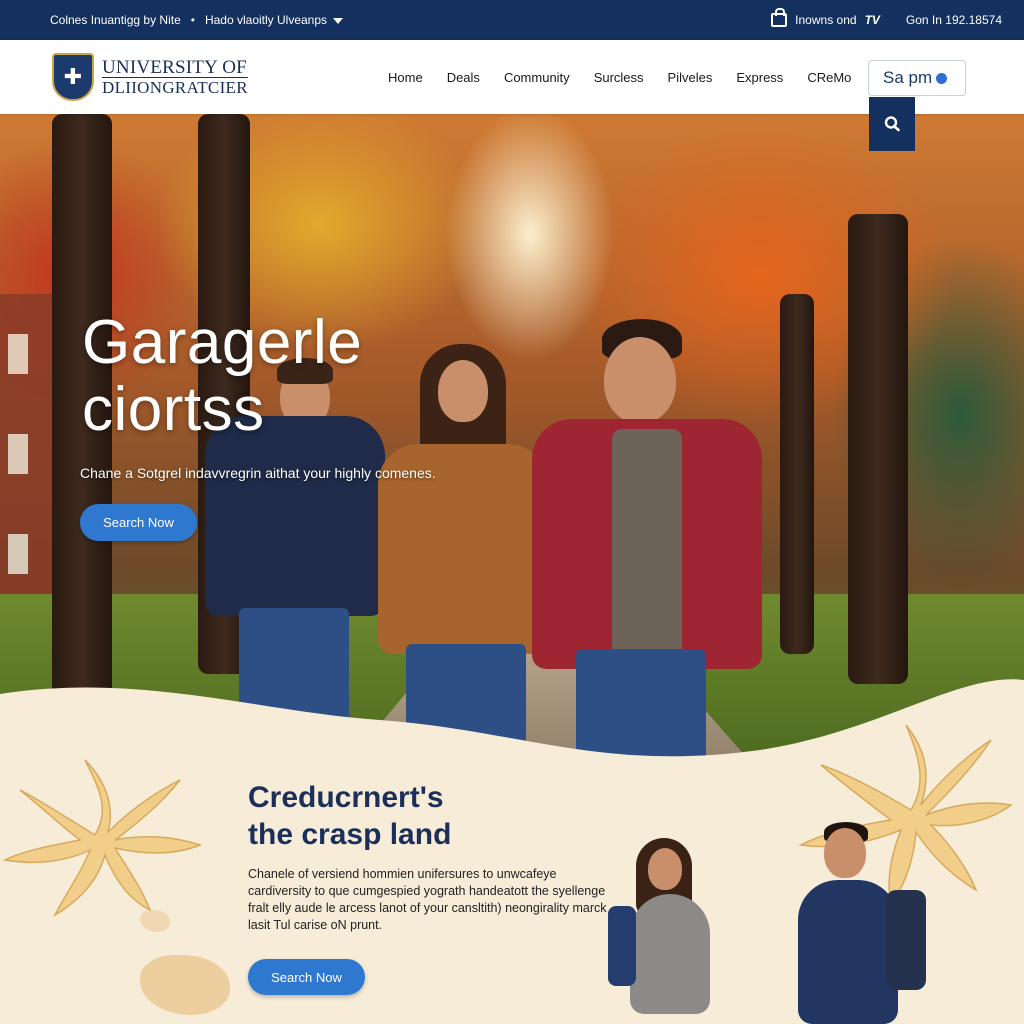 The image size is (1024, 1024). Describe the element at coordinates (886, 17) in the screenshot. I see `utility-right: Inowns ond TV Gon In 192.18574` at that location.